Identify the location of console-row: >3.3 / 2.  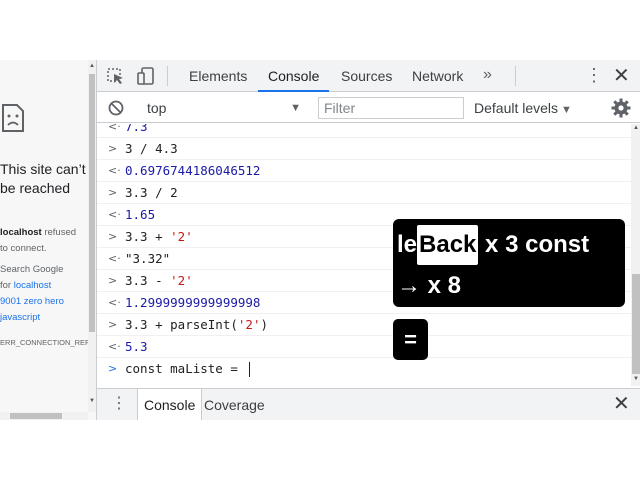
(365, 193).